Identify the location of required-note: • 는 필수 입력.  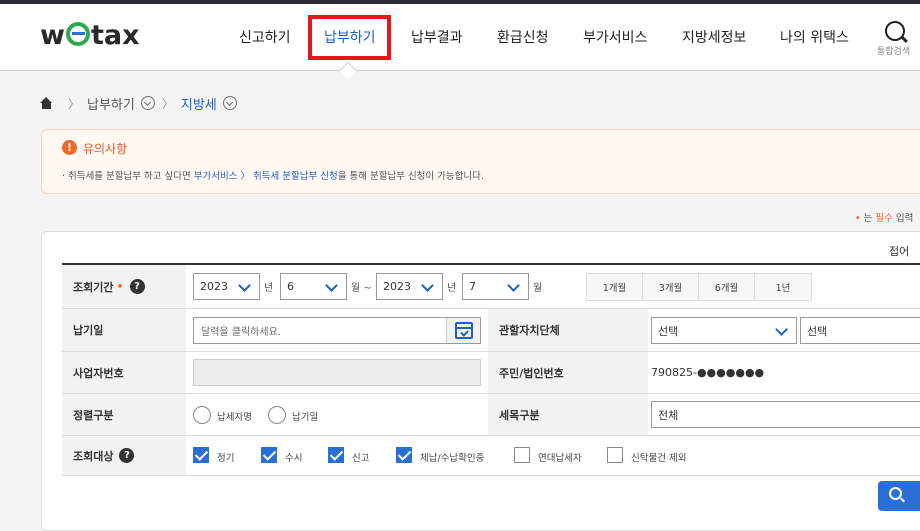
(884, 218).